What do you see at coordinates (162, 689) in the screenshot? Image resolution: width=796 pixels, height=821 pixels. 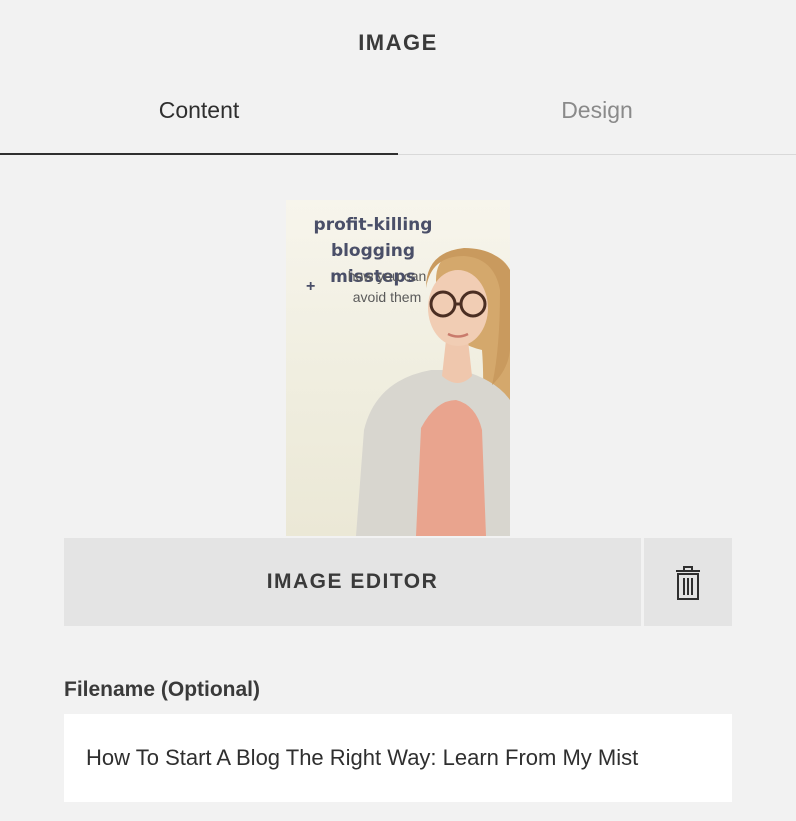 I see `filename-label: Filename (Optional)` at bounding box center [162, 689].